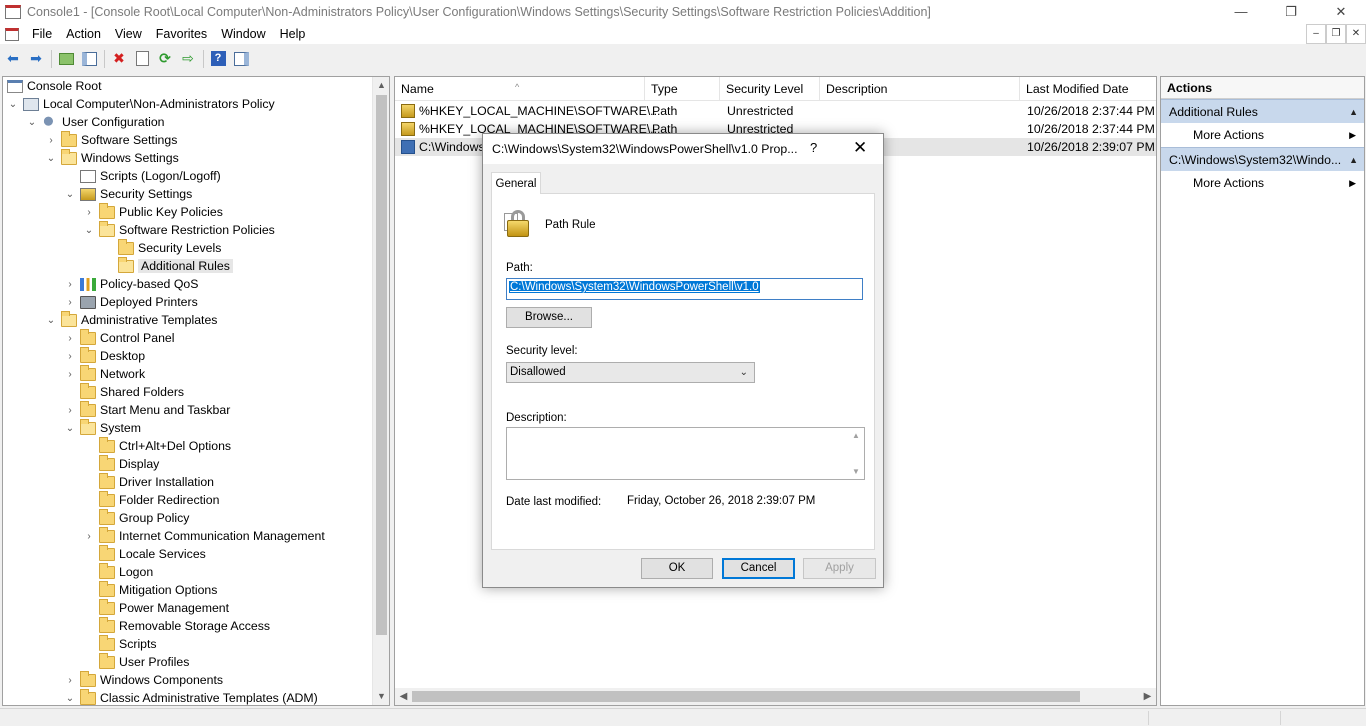 This screenshot has width=1366, height=726. What do you see at coordinates (243, 34) in the screenshot?
I see `menu-window: Window` at bounding box center [243, 34].